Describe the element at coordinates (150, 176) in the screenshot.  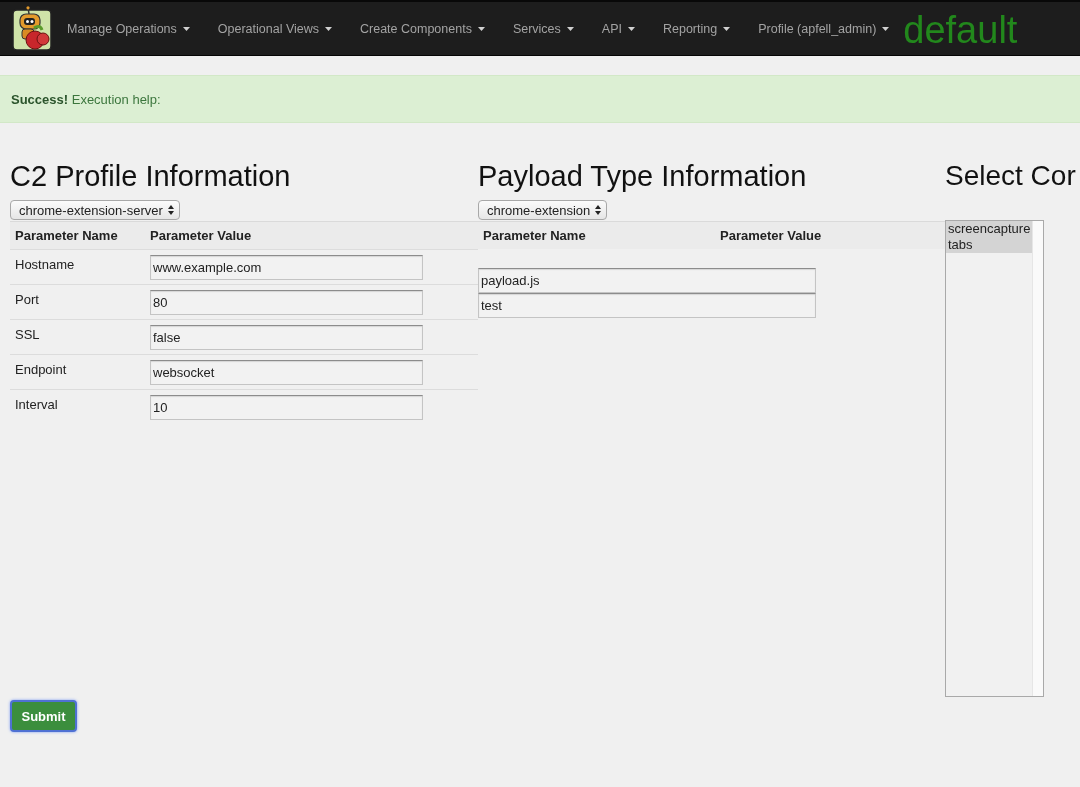
I see `section-heading: C2 Profile Information` at that location.